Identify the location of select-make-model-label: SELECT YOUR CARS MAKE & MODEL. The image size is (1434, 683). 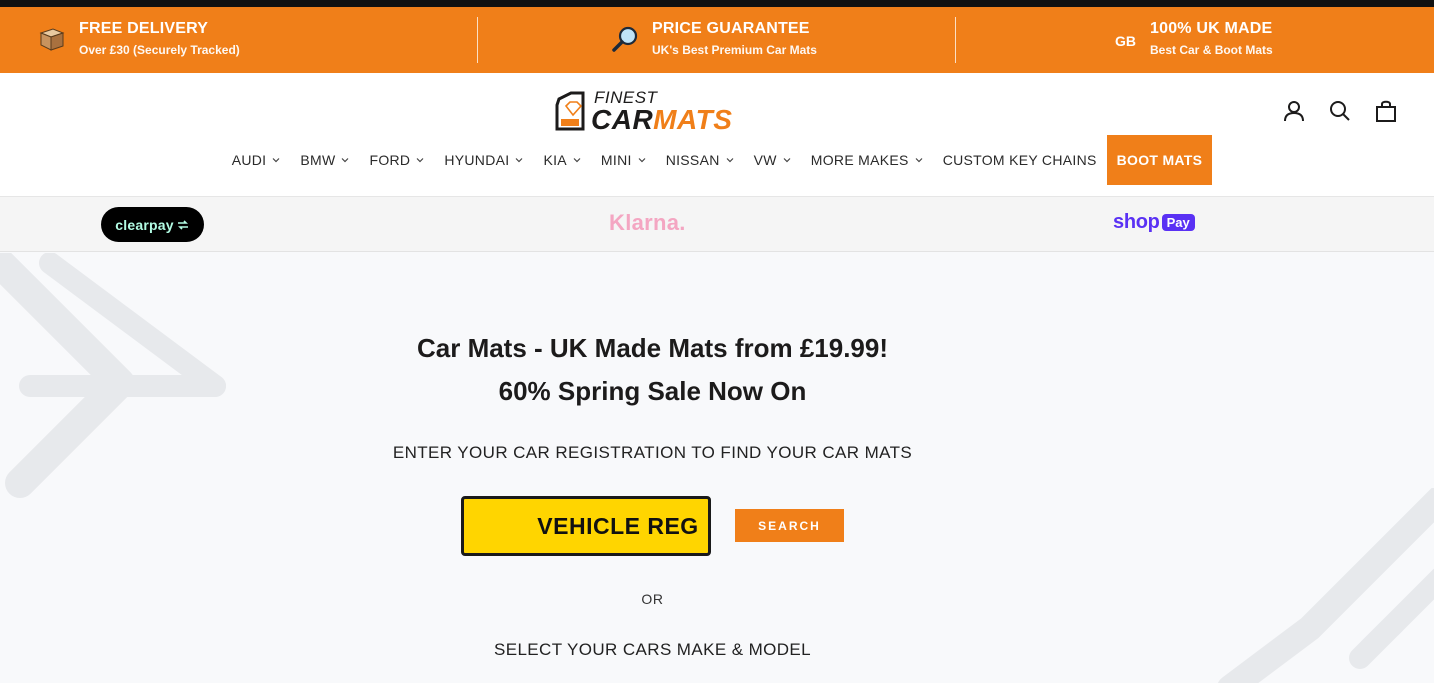
(652, 649).